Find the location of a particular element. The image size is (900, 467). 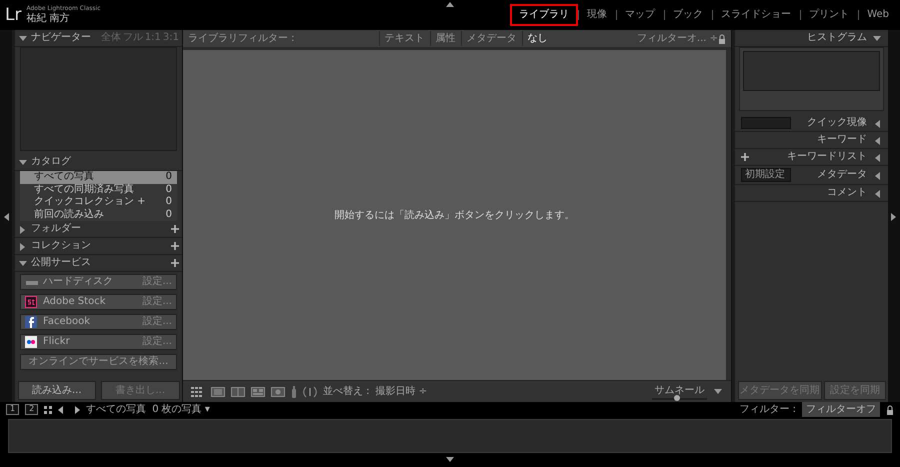

catalog-item: クイックコレクション + 0 is located at coordinates (98, 202).